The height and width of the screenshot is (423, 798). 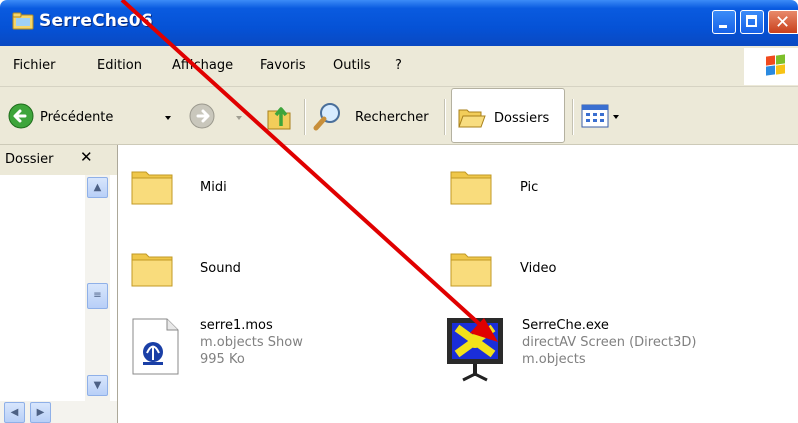 What do you see at coordinates (168, 118) in the screenshot?
I see `back-dropdown-icon` at bounding box center [168, 118].